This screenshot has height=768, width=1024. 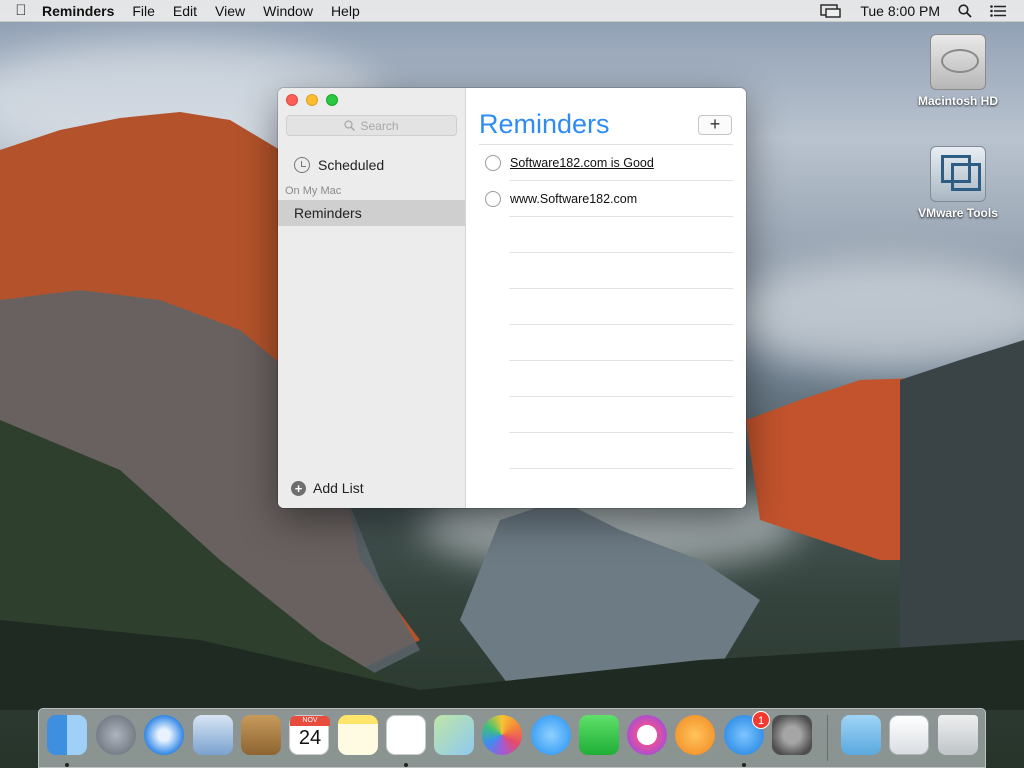 What do you see at coordinates (298, 488) in the screenshot?
I see `plus-circle-icon: +` at bounding box center [298, 488].